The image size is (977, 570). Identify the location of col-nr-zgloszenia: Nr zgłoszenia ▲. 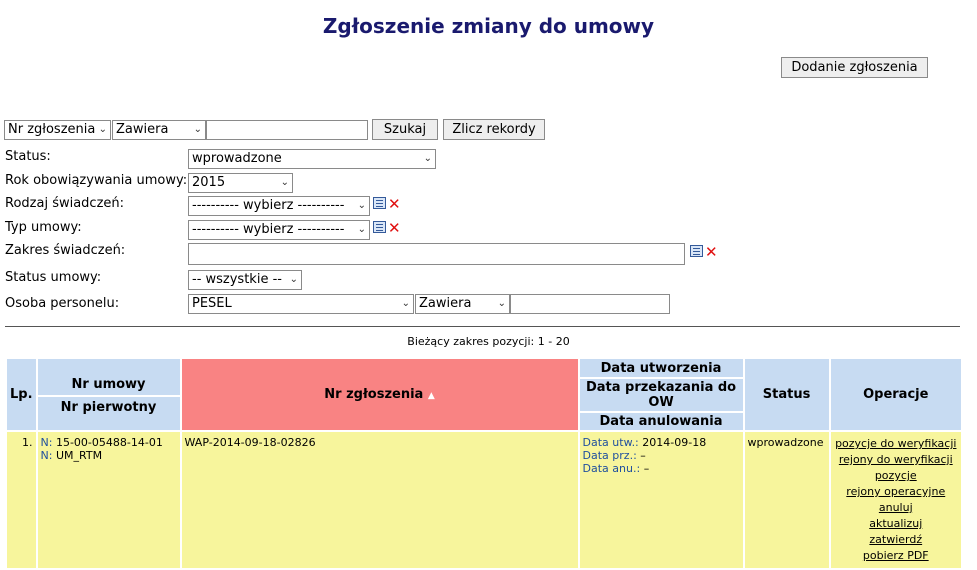
(379, 394).